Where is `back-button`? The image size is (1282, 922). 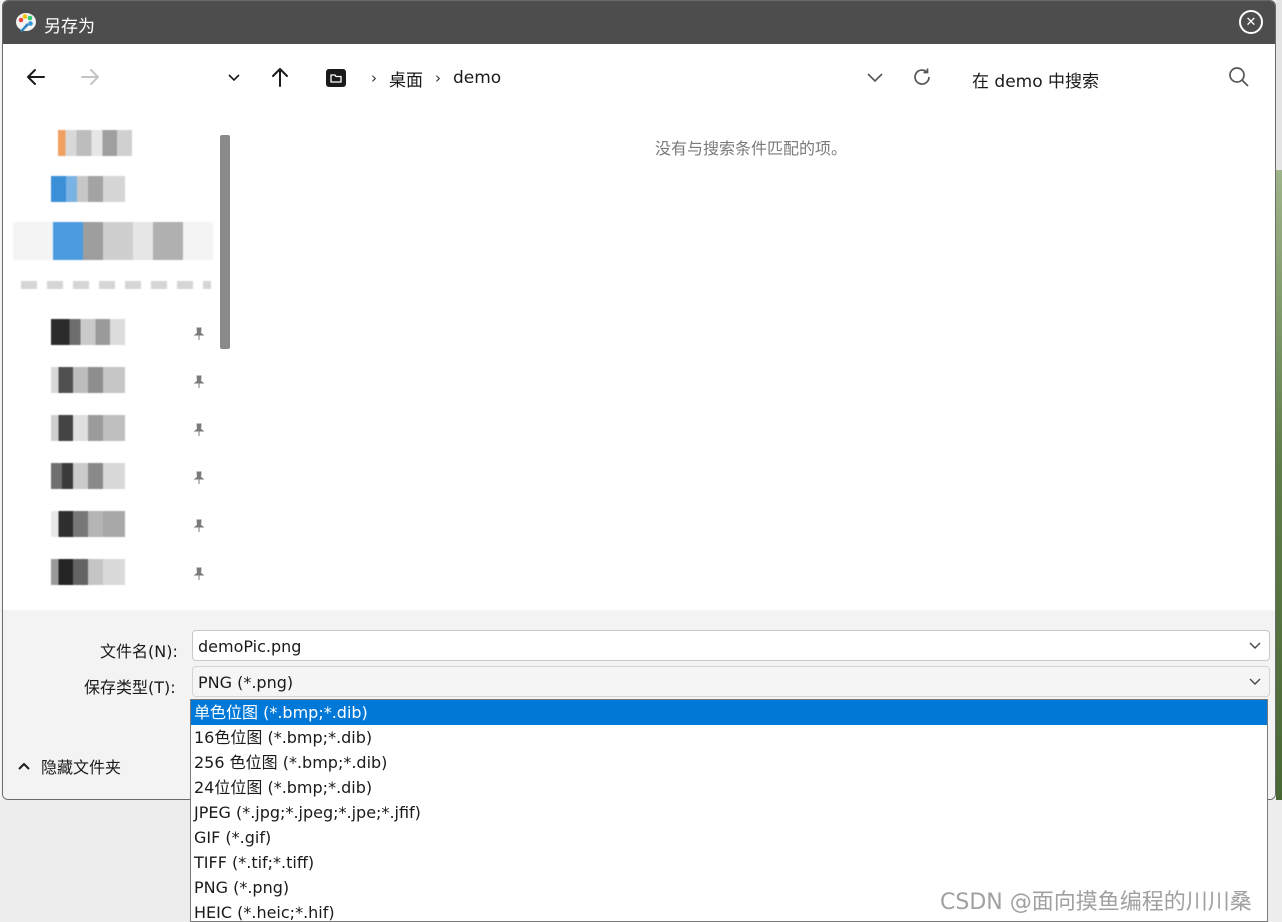
back-button is located at coordinates (36, 77).